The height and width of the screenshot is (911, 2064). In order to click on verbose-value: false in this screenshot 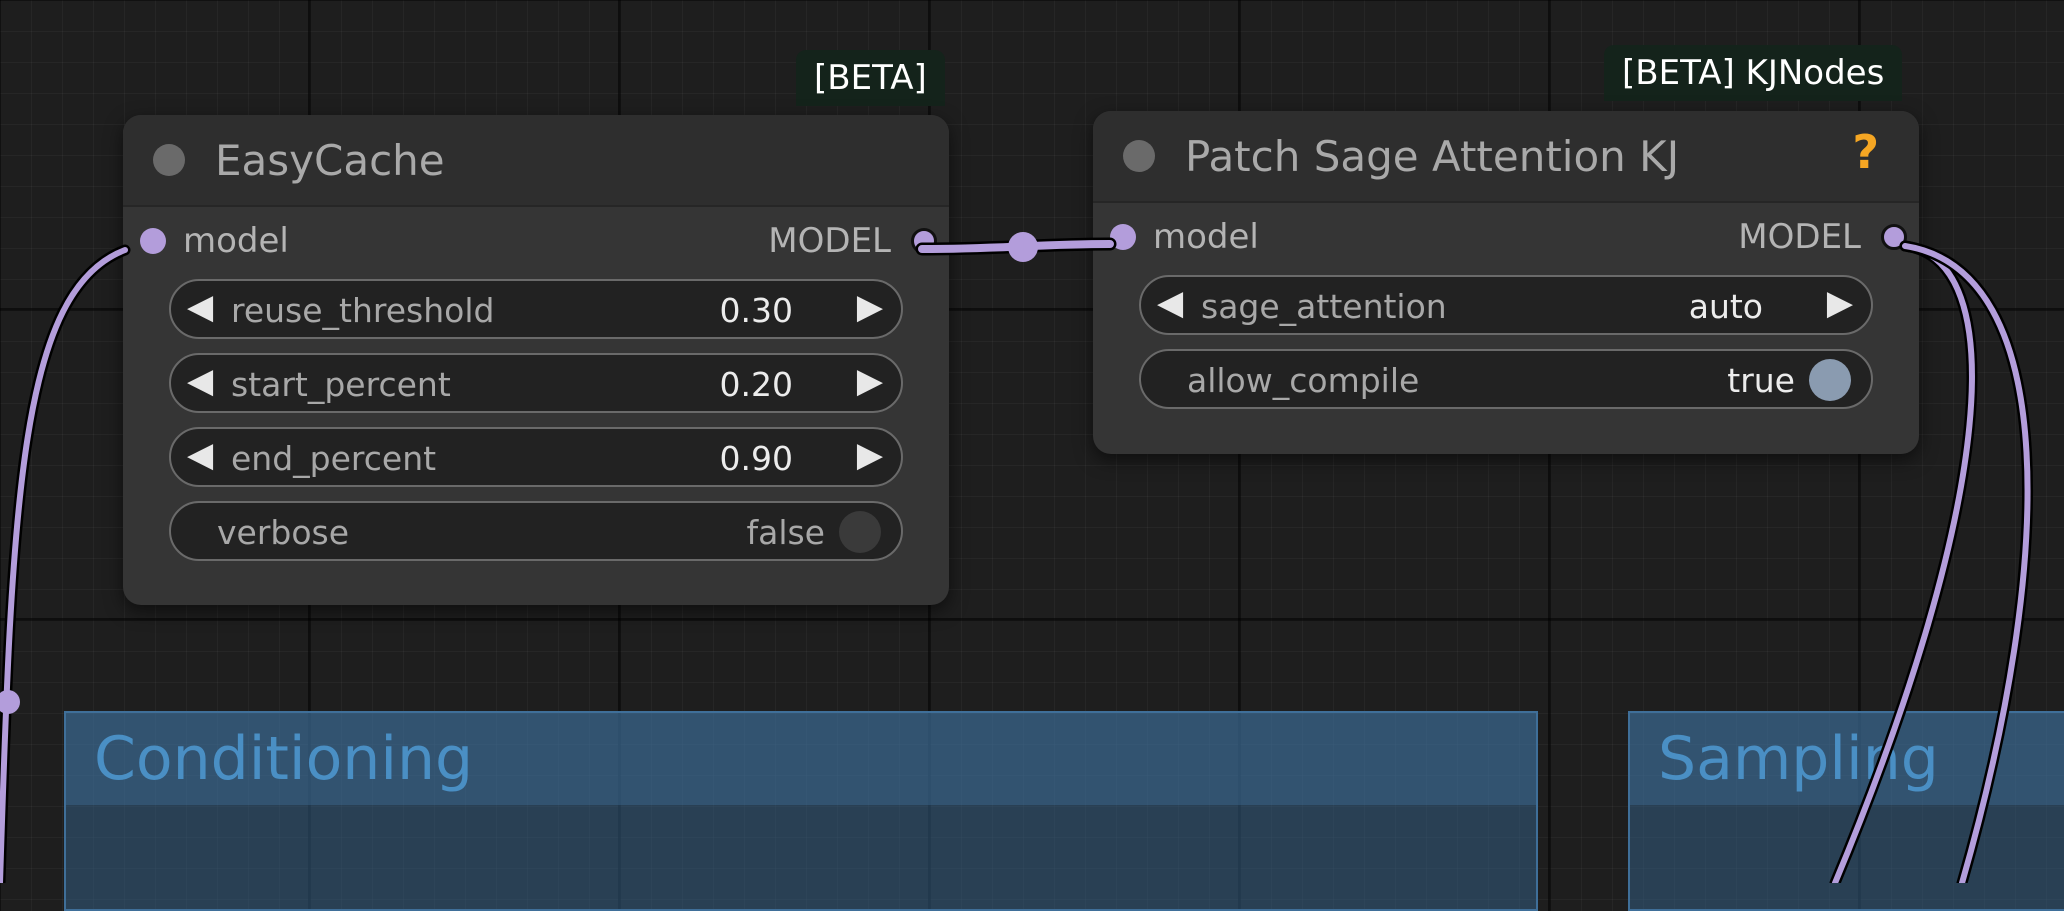, I will do `click(785, 532)`.